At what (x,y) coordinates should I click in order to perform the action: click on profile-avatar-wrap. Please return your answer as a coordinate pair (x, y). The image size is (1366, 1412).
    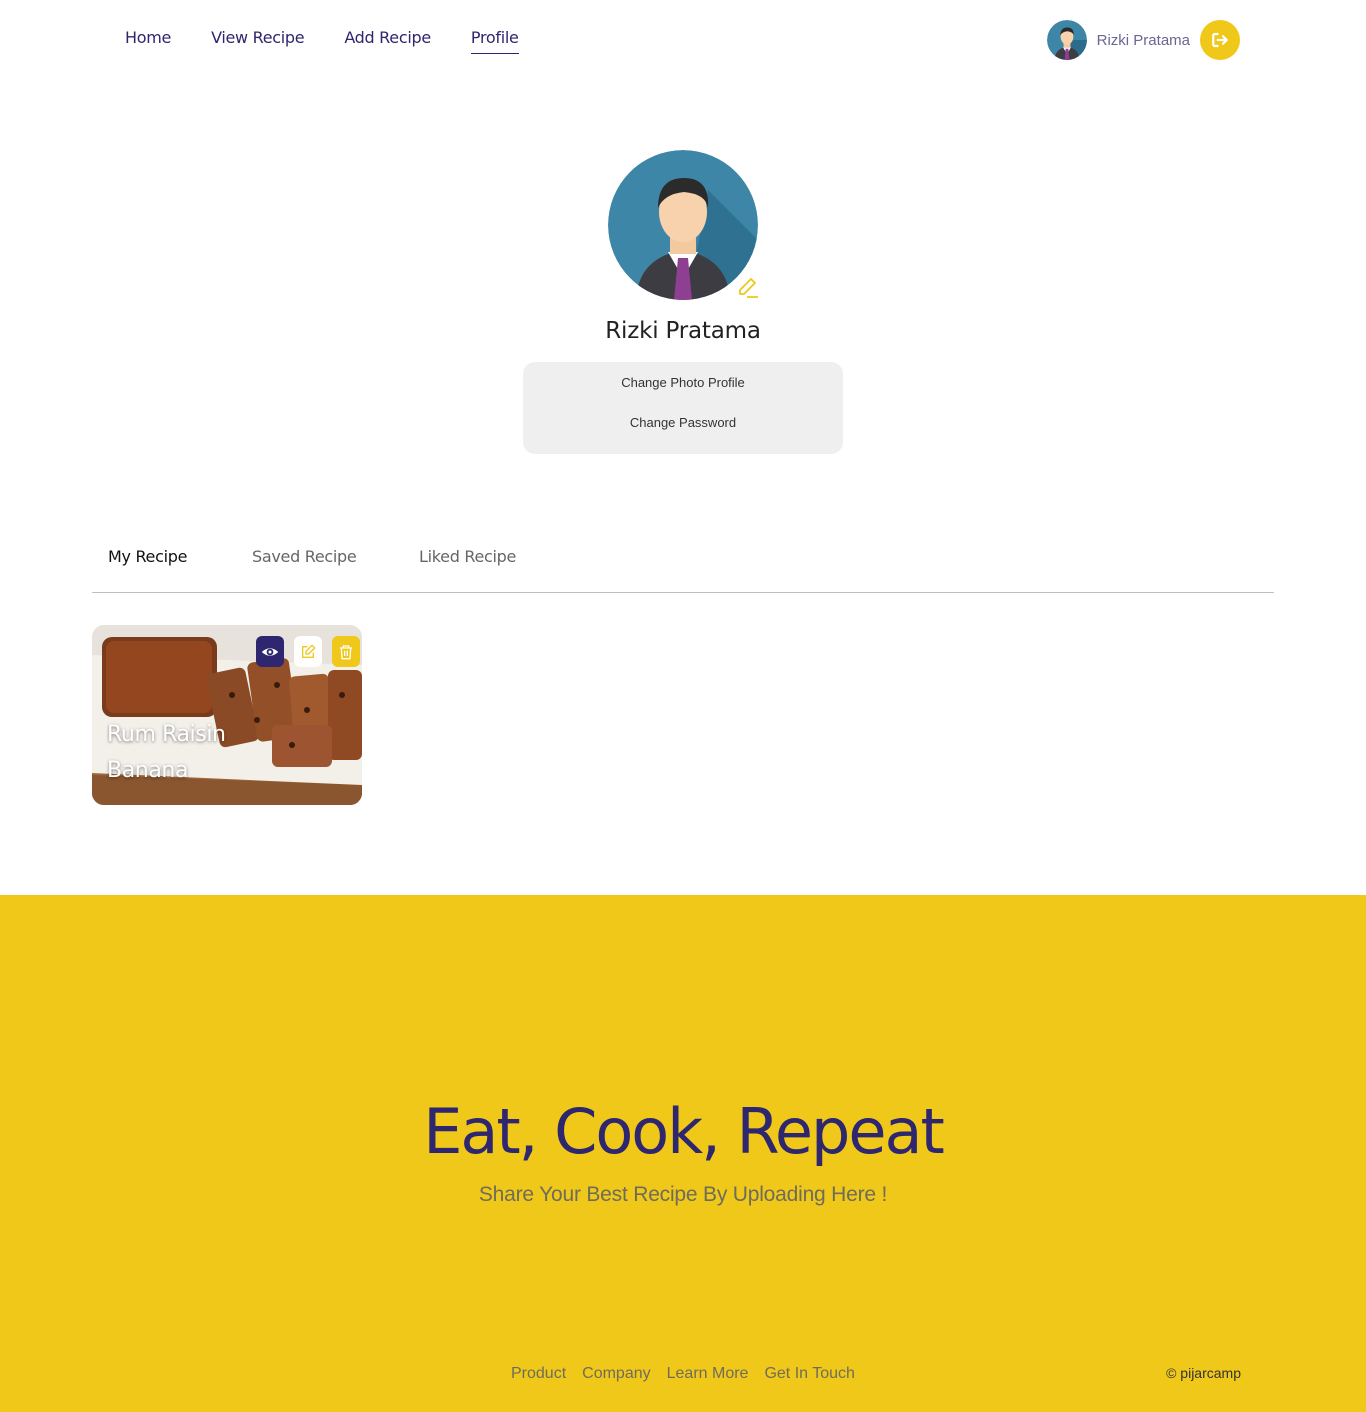
    Looking at the image, I should click on (683, 225).